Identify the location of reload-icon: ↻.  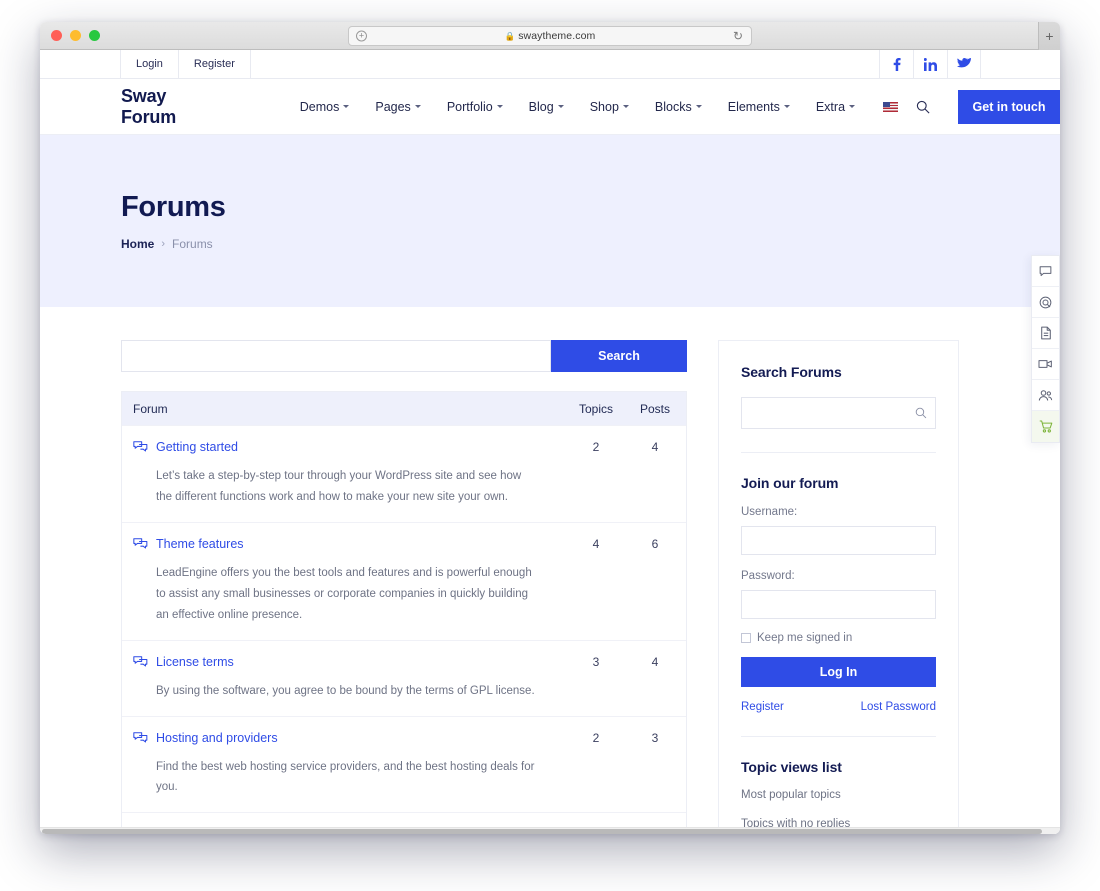
(738, 36).